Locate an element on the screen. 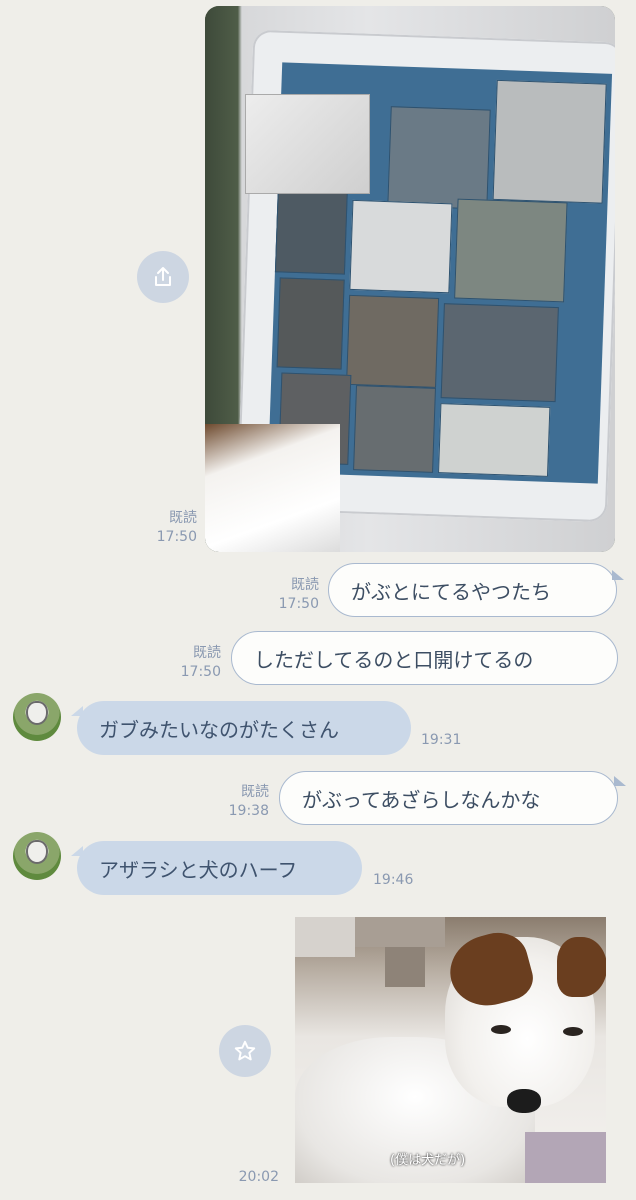 The height and width of the screenshot is (1200, 636). dog-ear is located at coordinates (581, 967).